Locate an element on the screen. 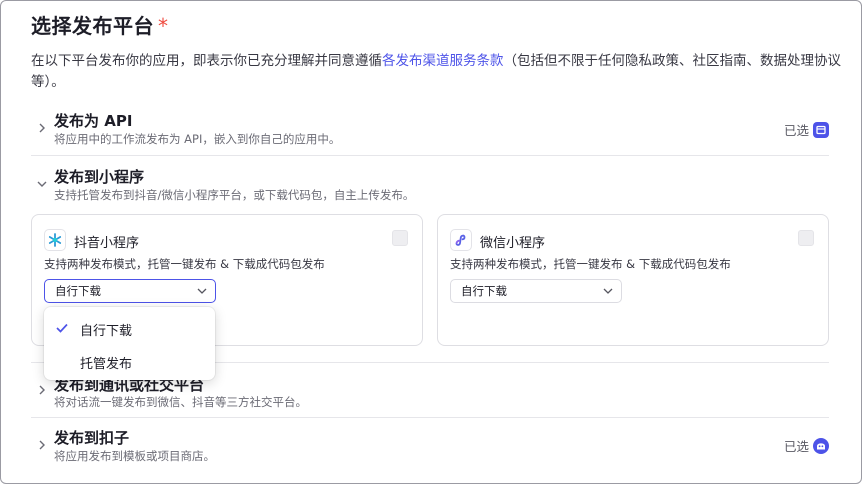 The width and height of the screenshot is (862, 484). coze-icon is located at coordinates (821, 445).